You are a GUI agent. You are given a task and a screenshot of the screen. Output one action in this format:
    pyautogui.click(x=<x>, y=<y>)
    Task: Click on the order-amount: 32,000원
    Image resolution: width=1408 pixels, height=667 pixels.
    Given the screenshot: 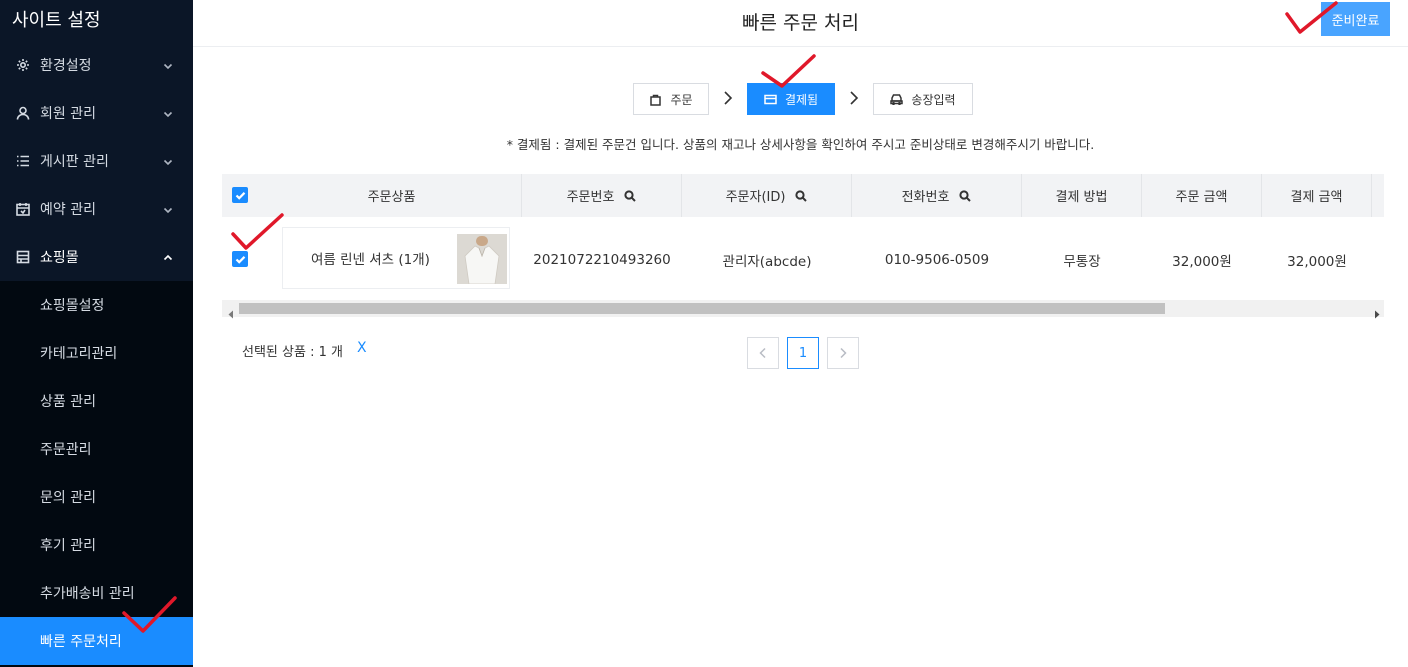 What is the action you would take?
    pyautogui.click(x=1202, y=262)
    